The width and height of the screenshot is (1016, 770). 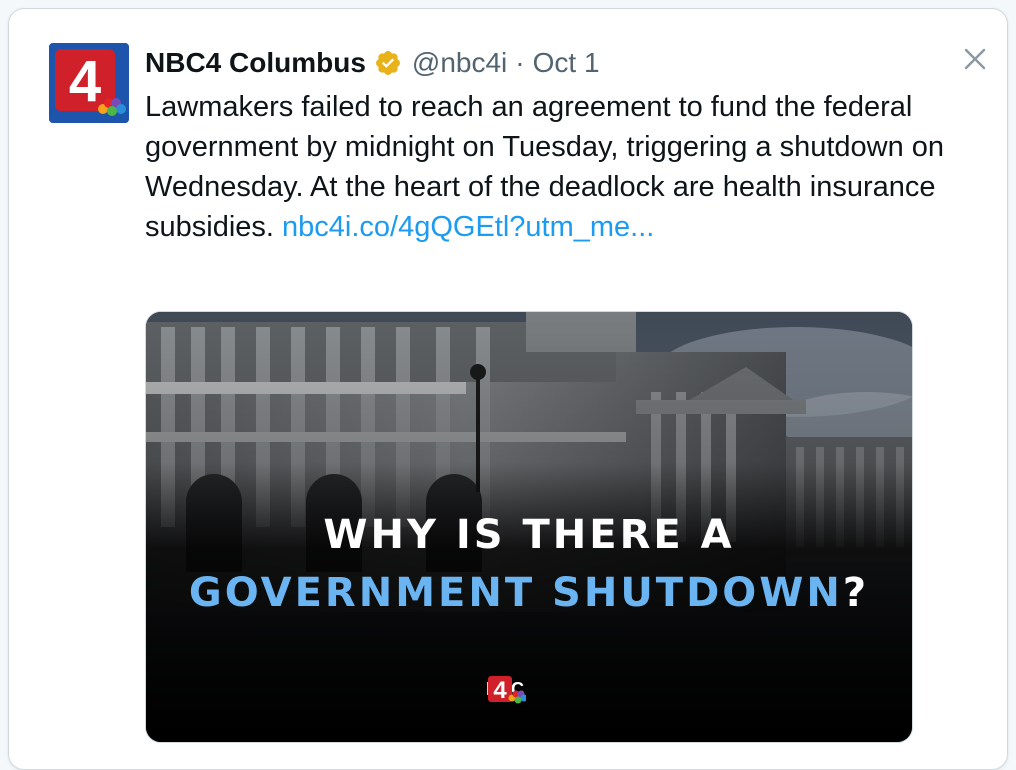 I want to click on media-logo-mark: 4, so click(x=507, y=690).